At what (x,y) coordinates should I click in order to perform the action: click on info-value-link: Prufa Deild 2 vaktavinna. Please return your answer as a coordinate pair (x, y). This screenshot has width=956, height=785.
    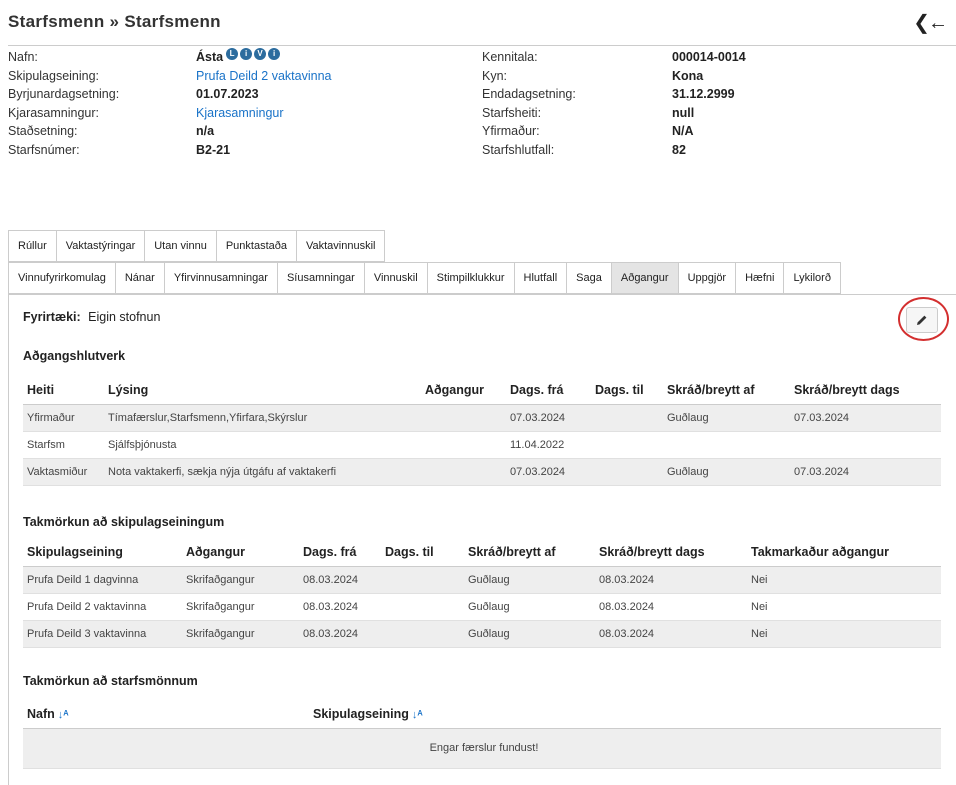
    Looking at the image, I should click on (264, 76).